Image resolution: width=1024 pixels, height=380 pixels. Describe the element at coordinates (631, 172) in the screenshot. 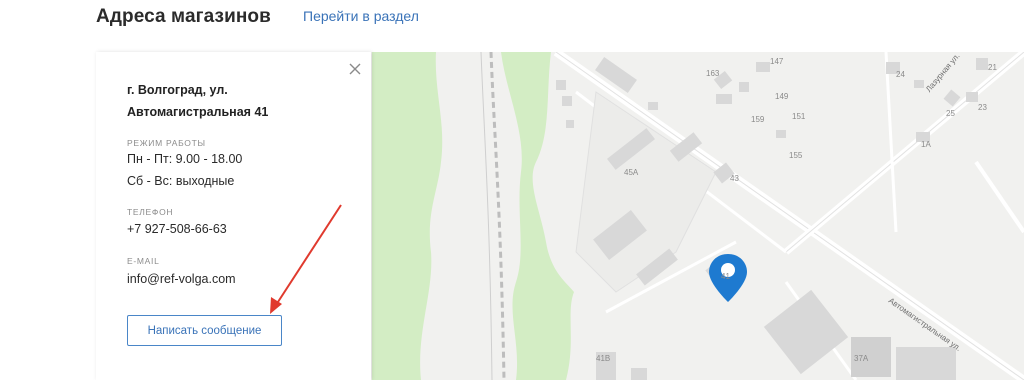

I see `house-number: 45A` at that location.